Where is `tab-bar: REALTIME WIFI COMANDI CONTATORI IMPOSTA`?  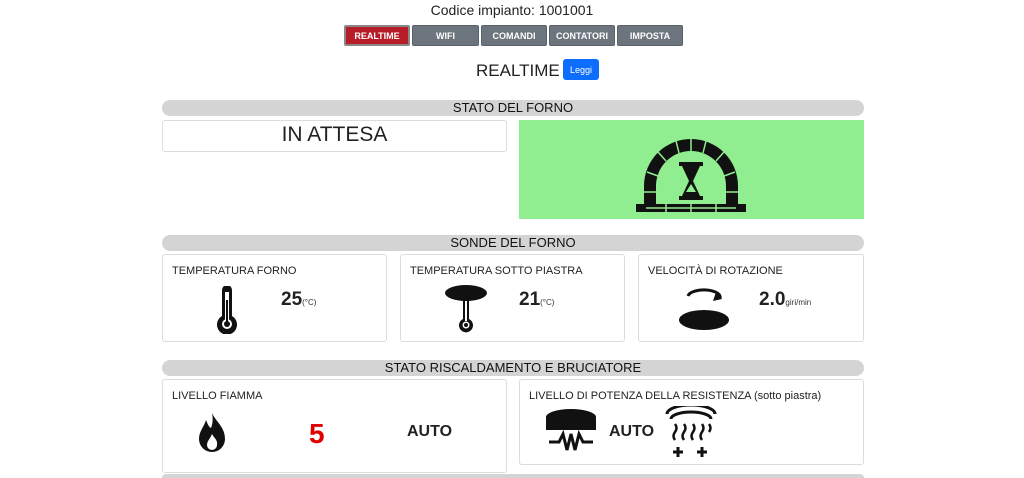
tab-bar: REALTIME WIFI COMANDI CONTATORI IMPOSTA is located at coordinates (513, 35).